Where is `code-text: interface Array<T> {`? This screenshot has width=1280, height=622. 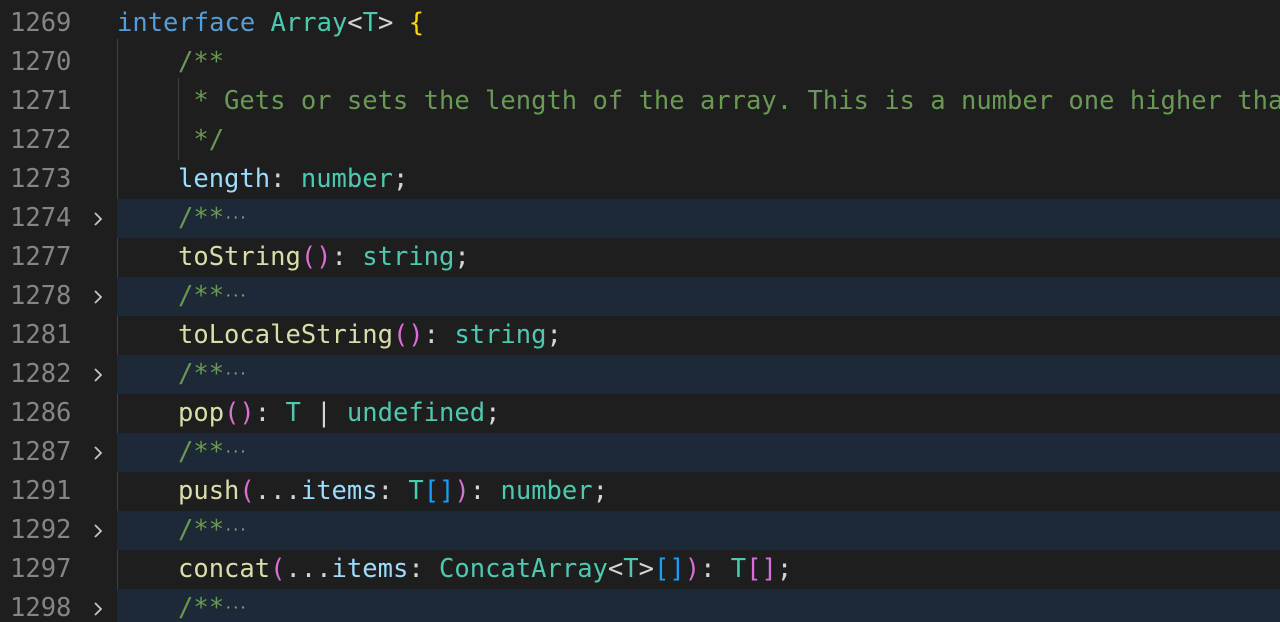 code-text: interface Array<T> { is located at coordinates (270, 23).